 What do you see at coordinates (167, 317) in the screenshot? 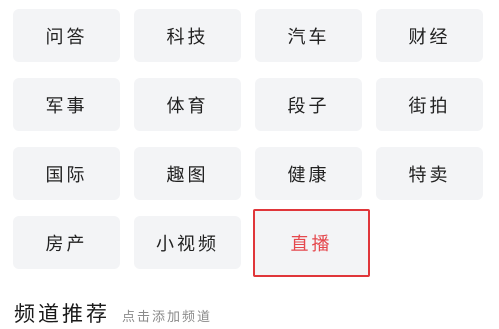
I see `channel-recommend-hint: 点击添加频道` at bounding box center [167, 317].